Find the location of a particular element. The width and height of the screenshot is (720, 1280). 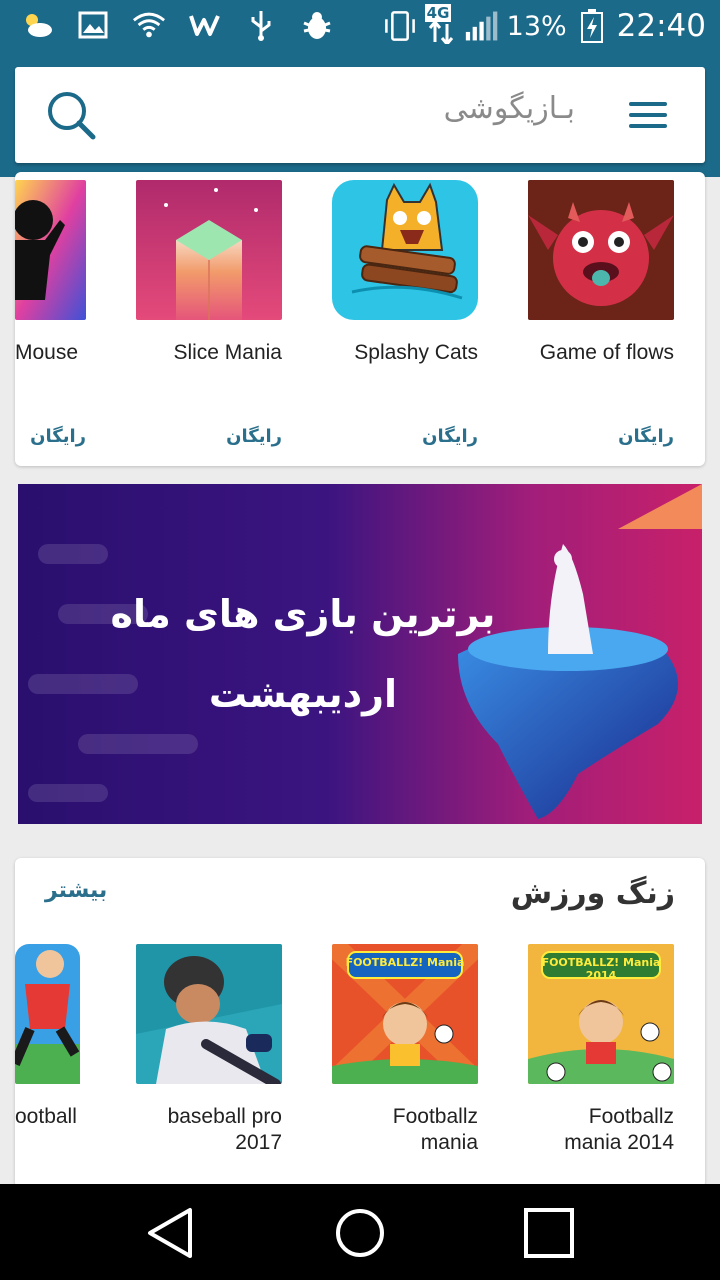

app-name: Footballz mania is located at coordinates (435, 1129).